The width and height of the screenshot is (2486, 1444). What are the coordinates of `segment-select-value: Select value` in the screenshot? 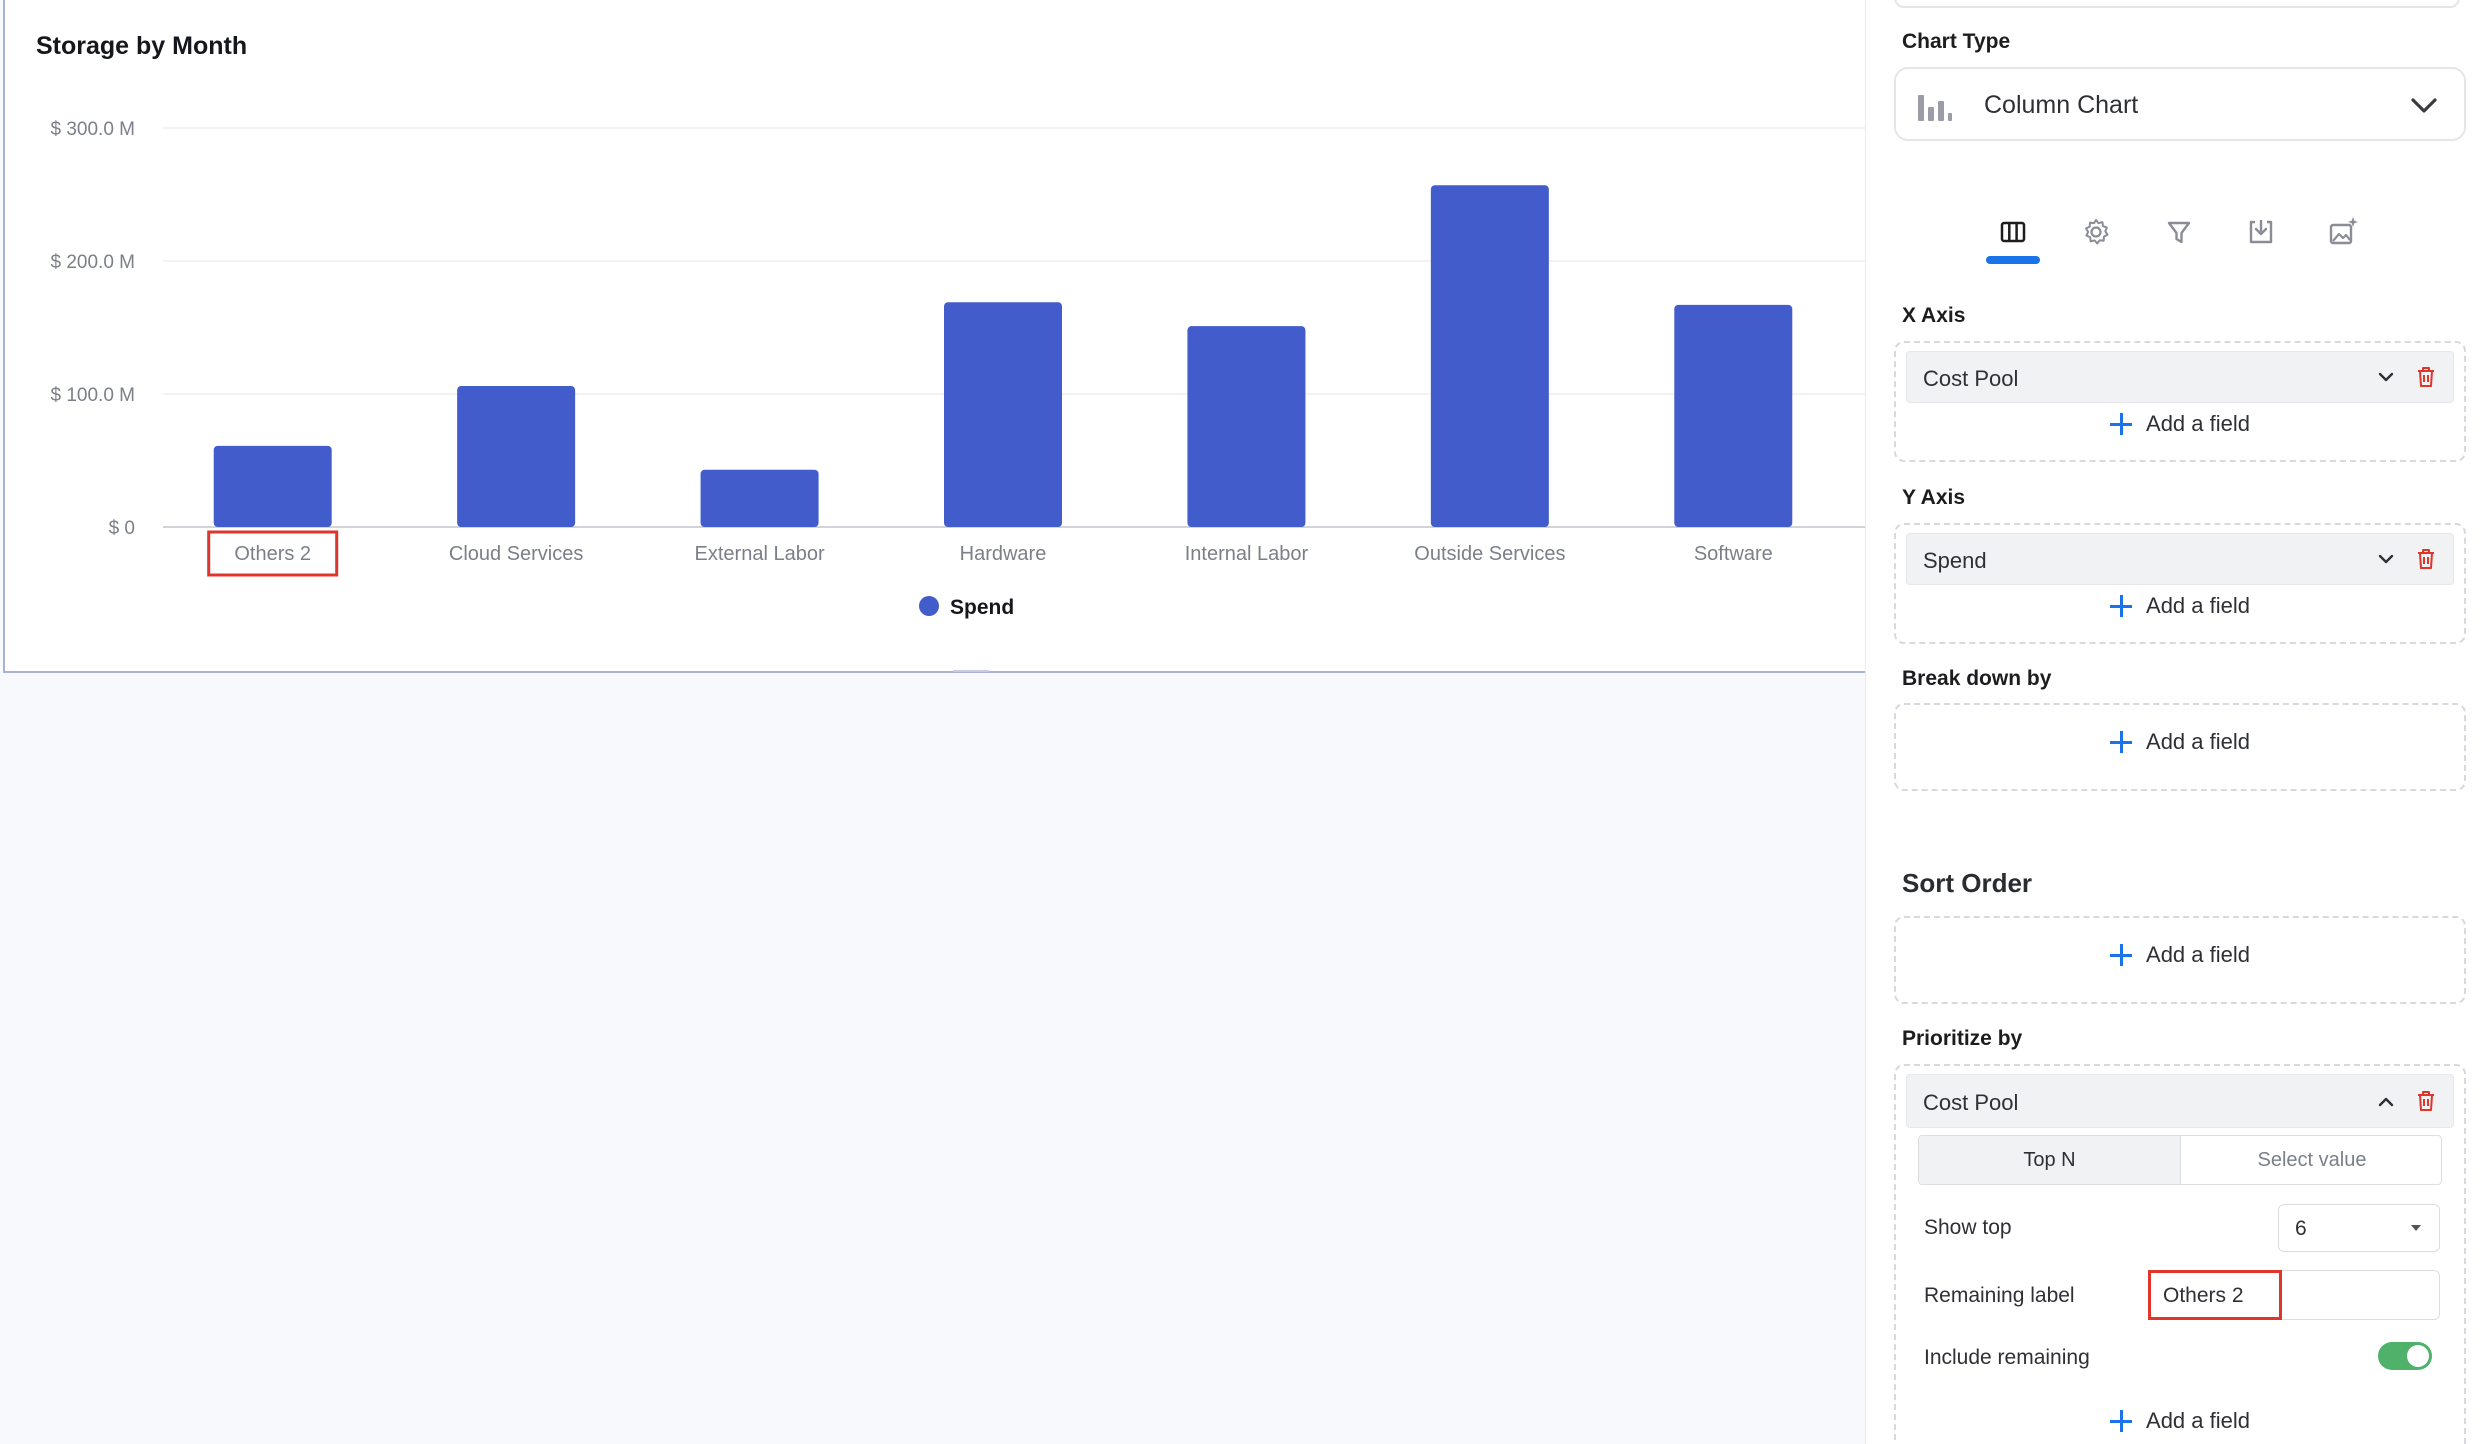 It's located at (2311, 1160).